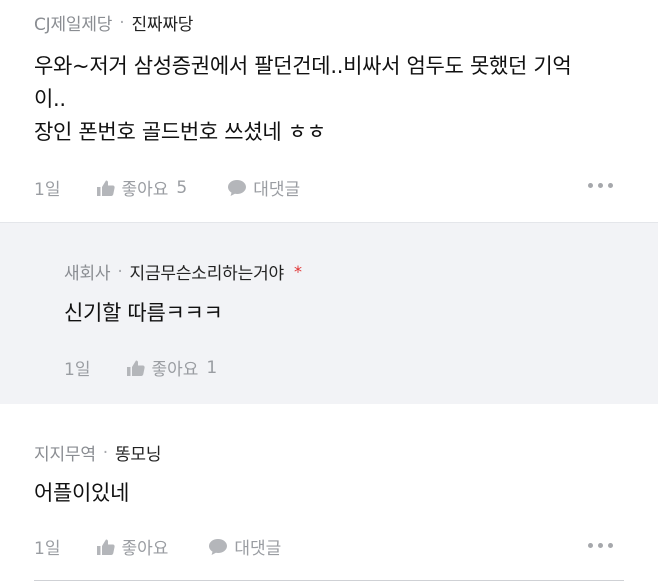 The width and height of the screenshot is (658, 584). Describe the element at coordinates (162, 22) in the screenshot. I see `author-nickname: 진짜짜당` at that location.